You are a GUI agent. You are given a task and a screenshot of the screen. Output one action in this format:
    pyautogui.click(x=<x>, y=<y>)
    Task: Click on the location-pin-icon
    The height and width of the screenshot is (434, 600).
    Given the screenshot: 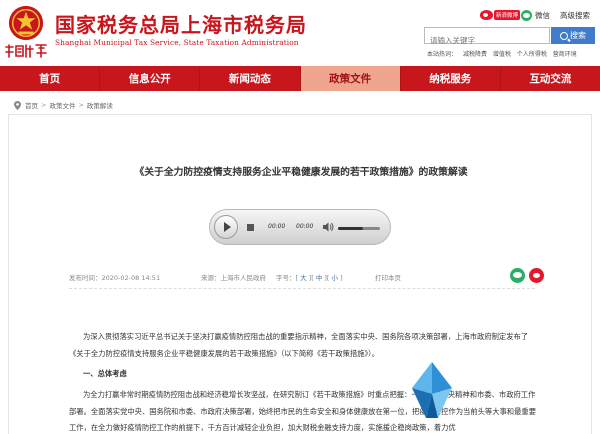 What is the action you would take?
    pyautogui.click(x=17, y=105)
    